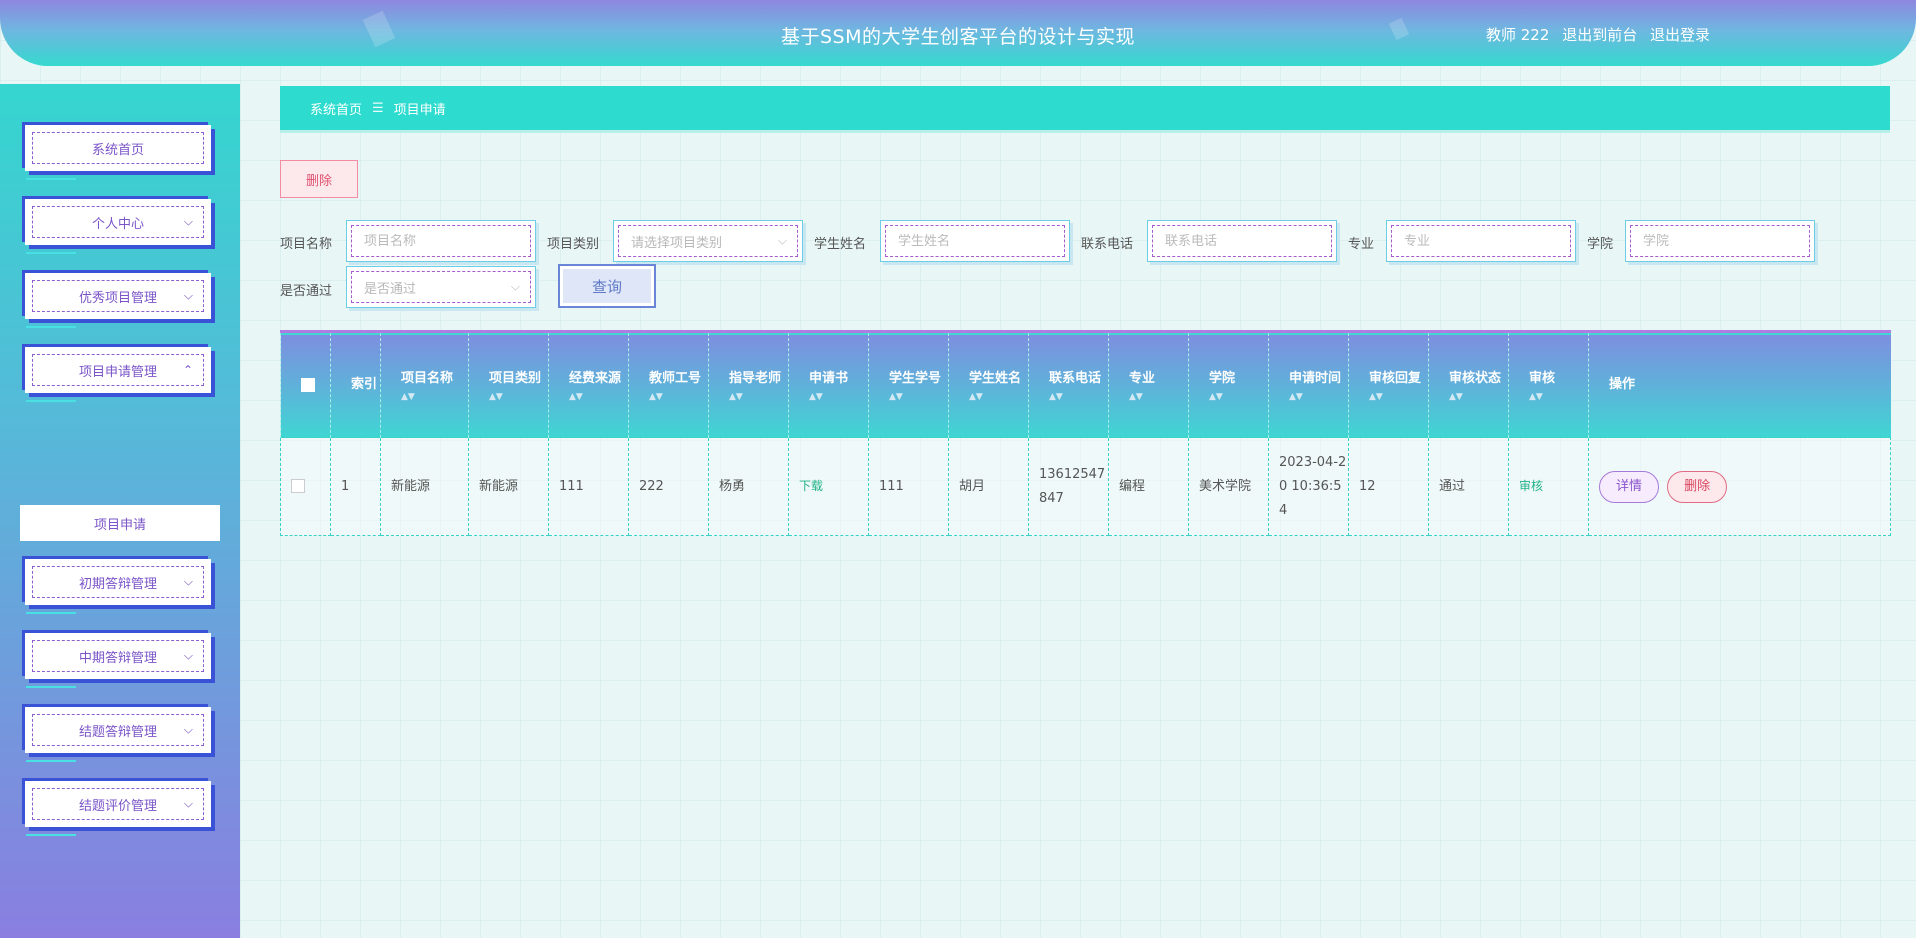 Image resolution: width=1916 pixels, height=938 pixels. Describe the element at coordinates (1248, 241) in the screenshot. I see `phone-input` at that location.